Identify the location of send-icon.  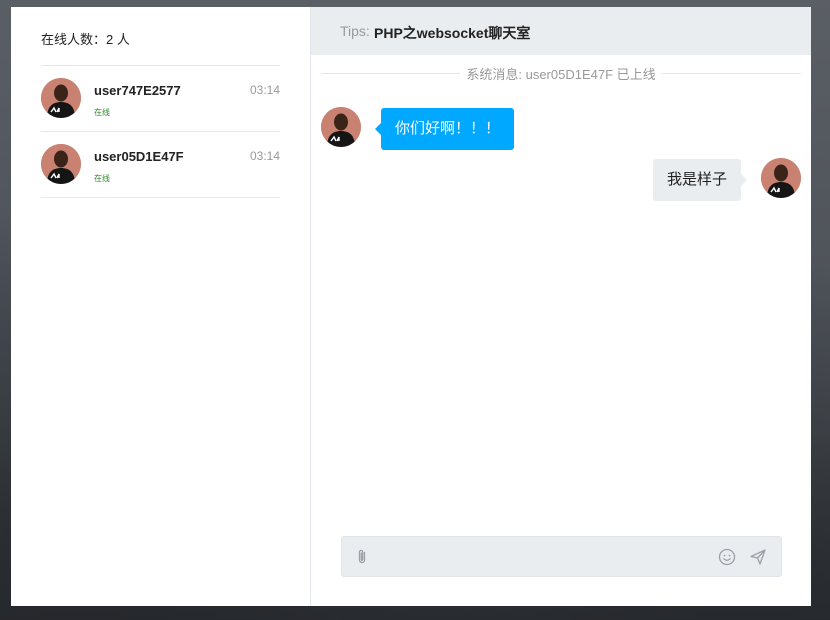
(758, 557).